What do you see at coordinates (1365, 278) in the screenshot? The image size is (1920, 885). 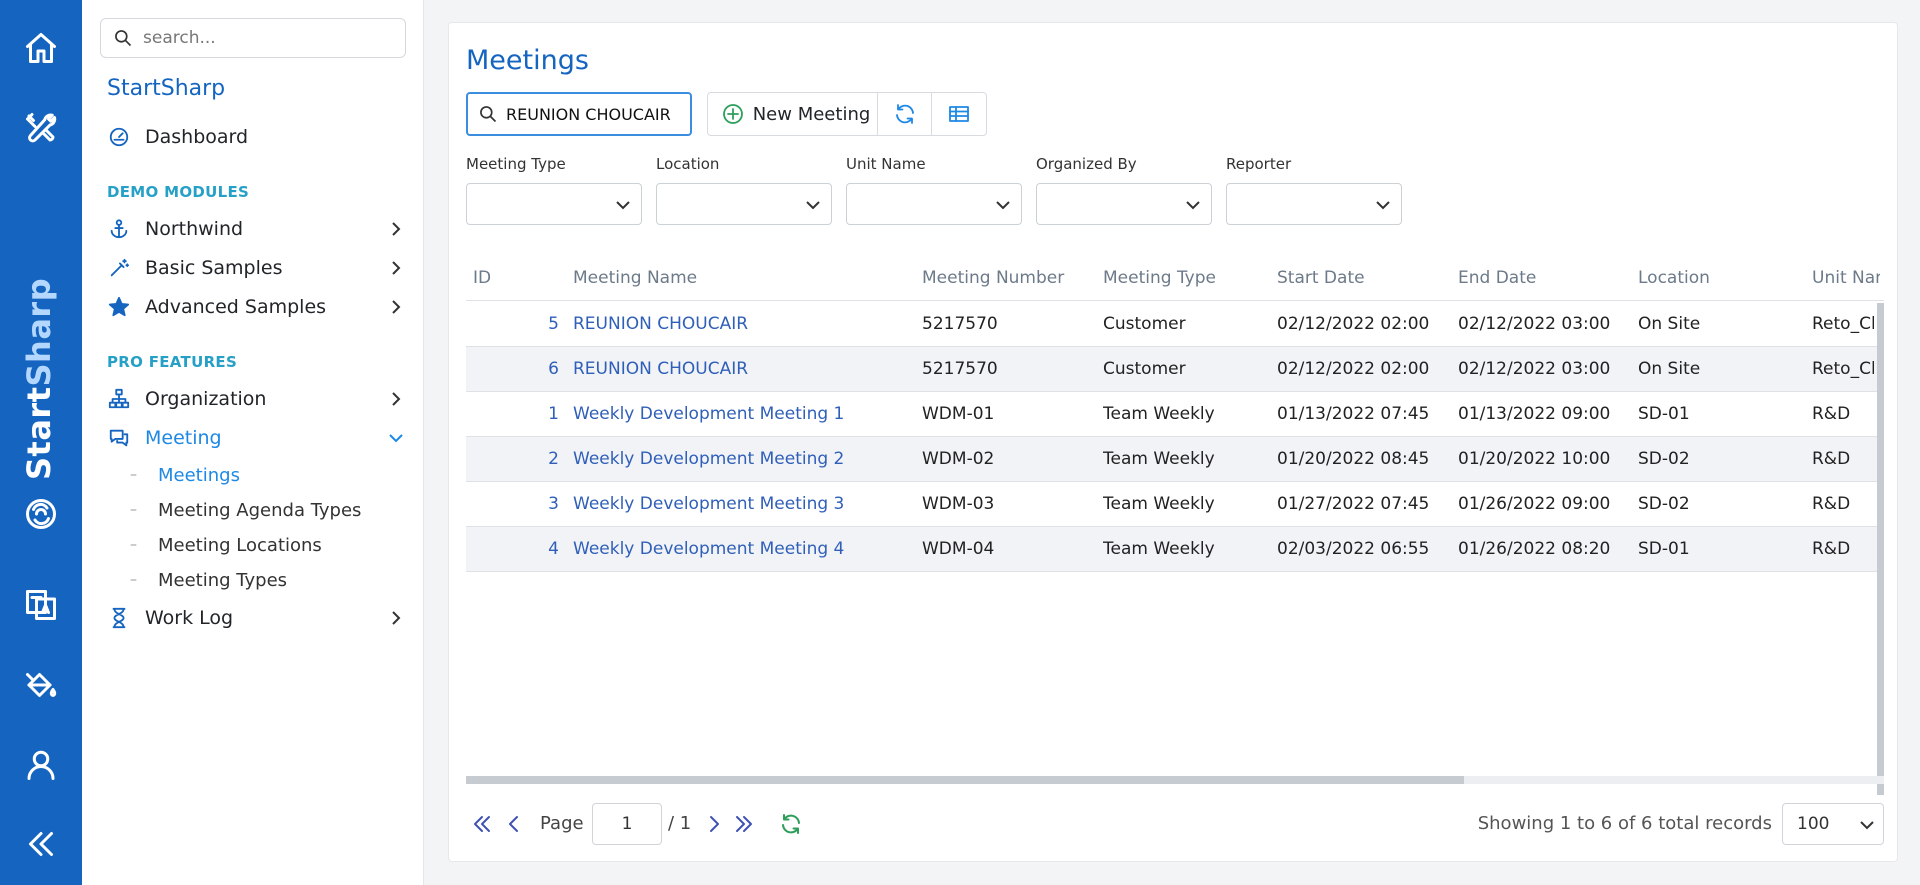 I see `column-header-start-date: Start Date` at bounding box center [1365, 278].